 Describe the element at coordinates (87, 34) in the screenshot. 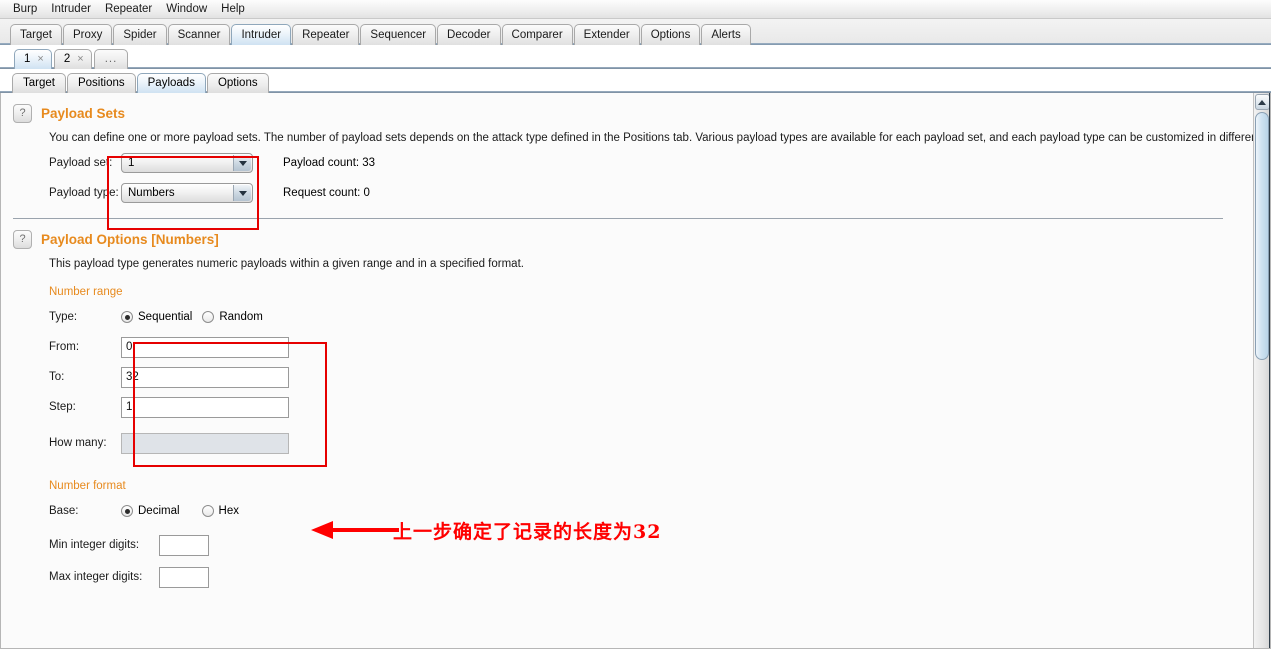

I see `tab-proxy: Proxy` at that location.